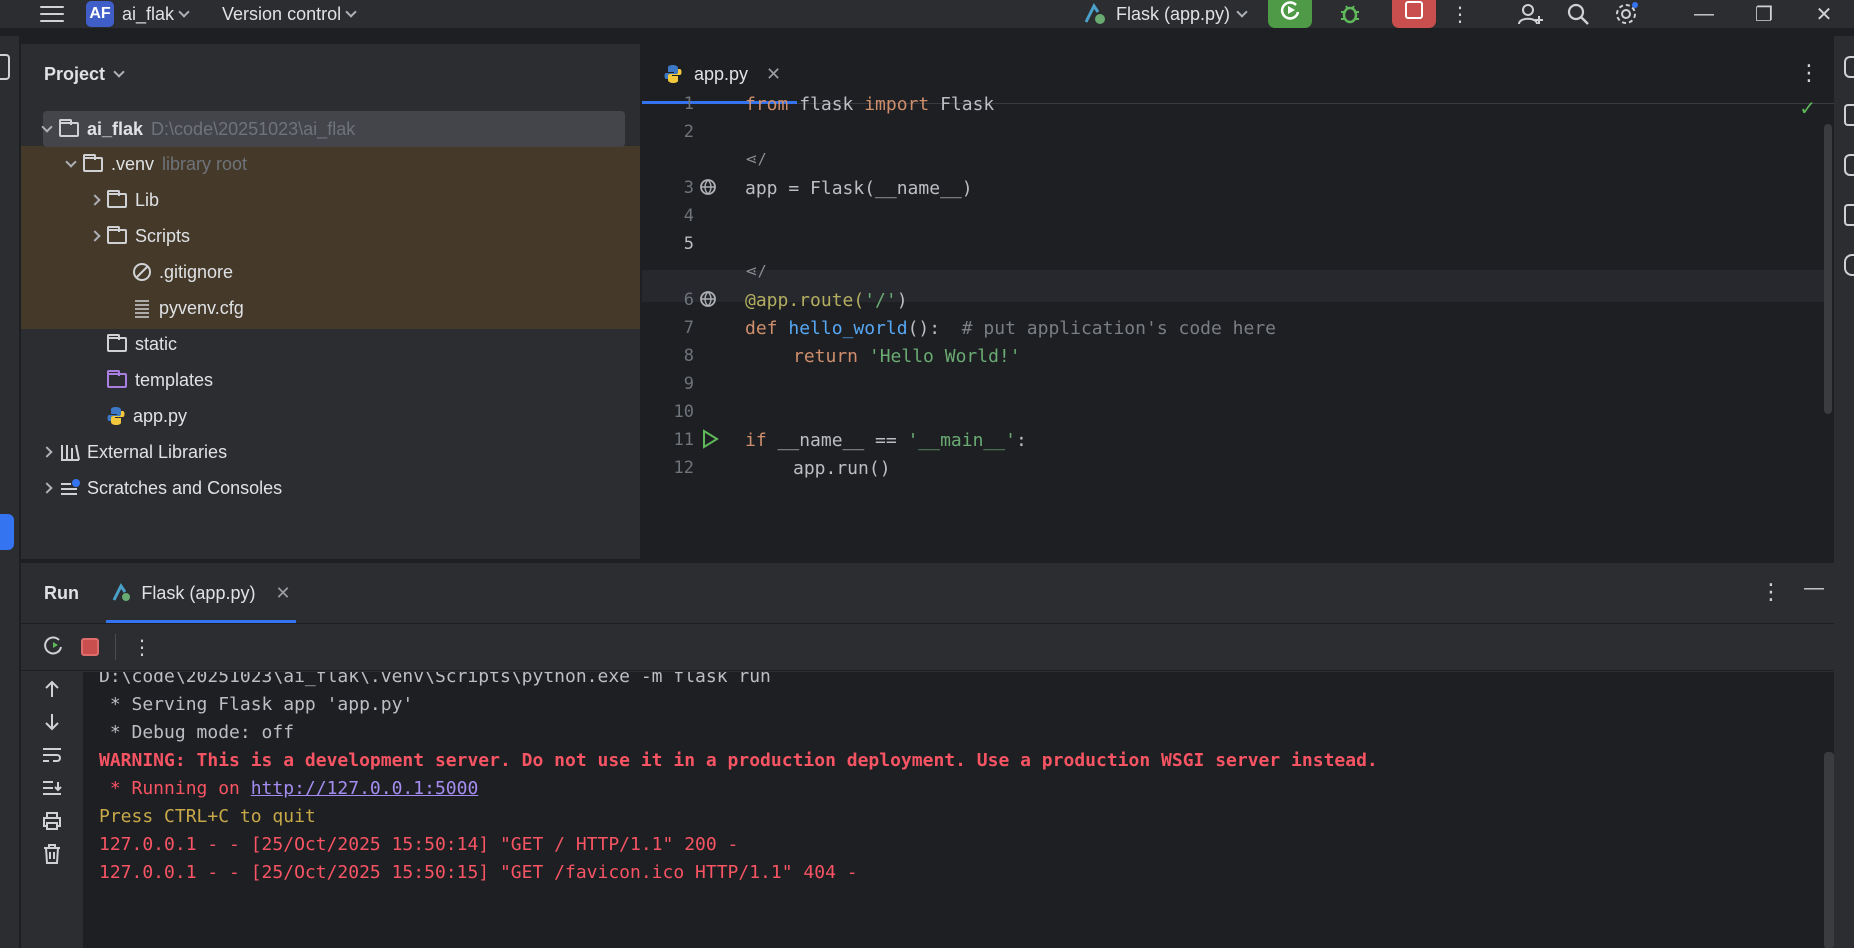 Image resolution: width=1854 pixels, height=948 pixels. I want to click on copilot-icon, so click(1849, 265).